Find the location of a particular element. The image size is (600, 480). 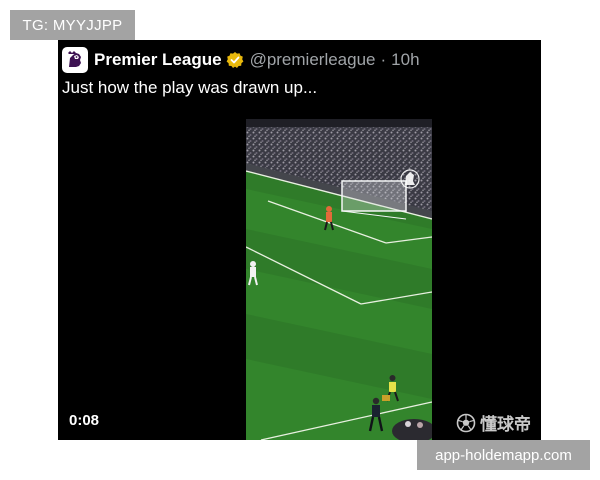

app-url-badge: app-holdemapp.com is located at coordinates (503, 455).